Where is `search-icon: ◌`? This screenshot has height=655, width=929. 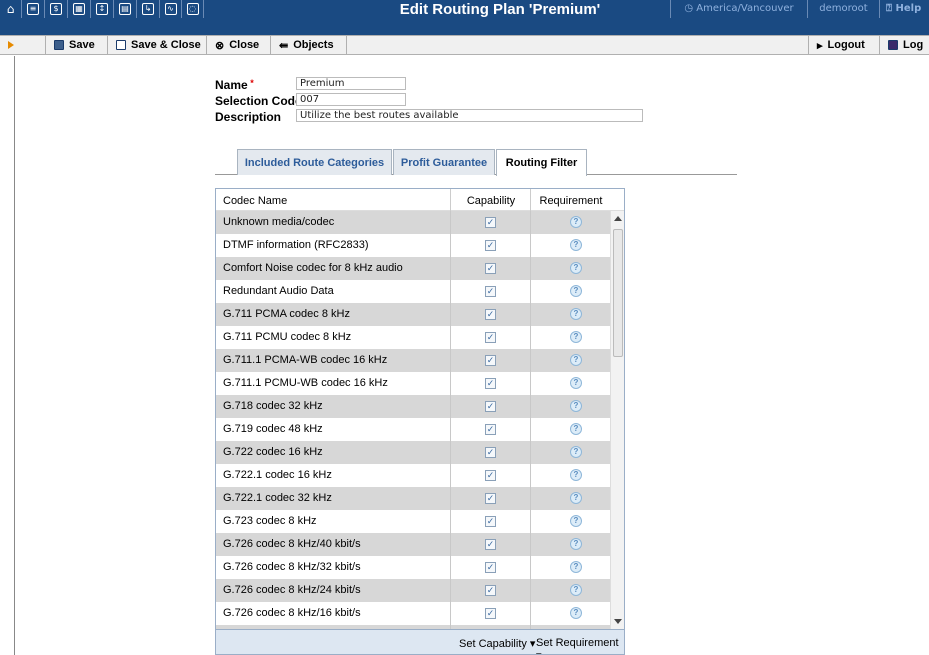
search-icon: ◌ is located at coordinates (193, 9).